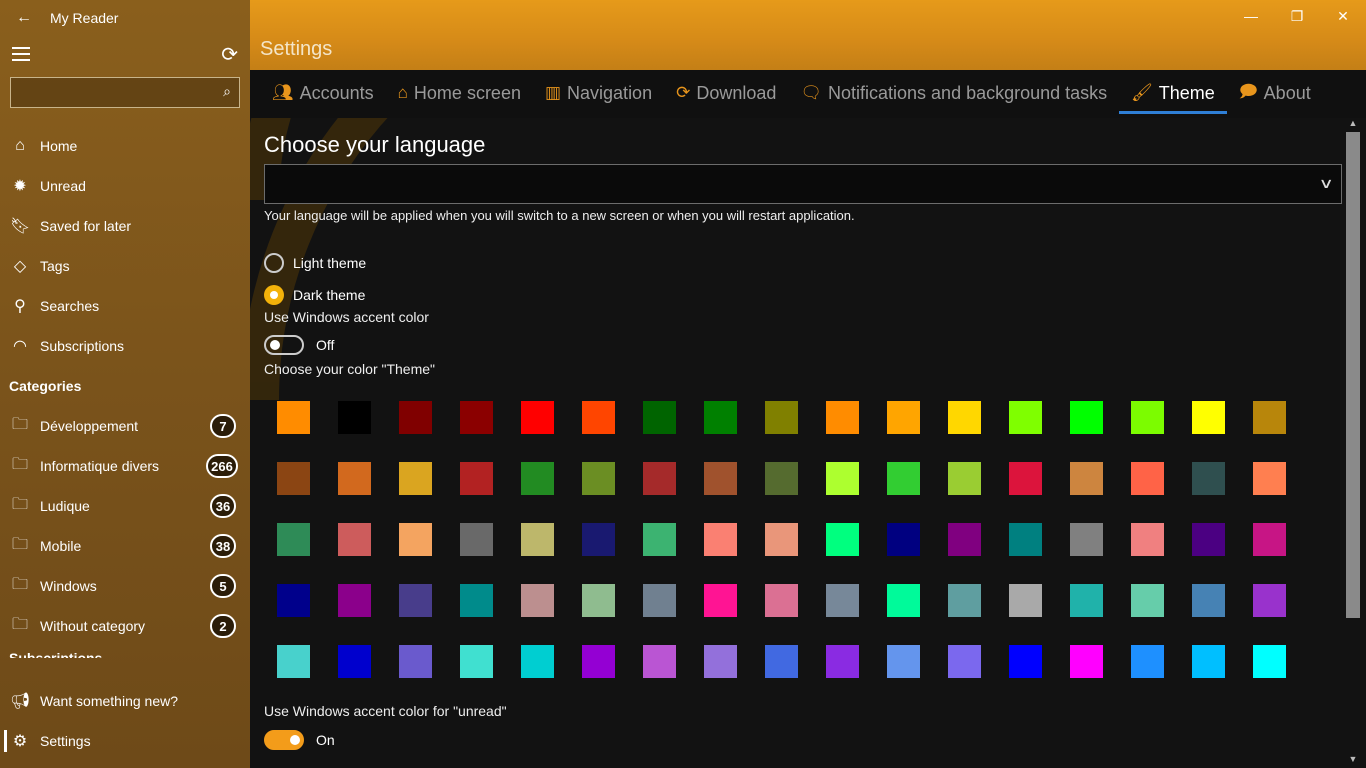  Describe the element at coordinates (125, 226) in the screenshot. I see `nav-item-saved: 🔖︎ Saved for later` at that location.